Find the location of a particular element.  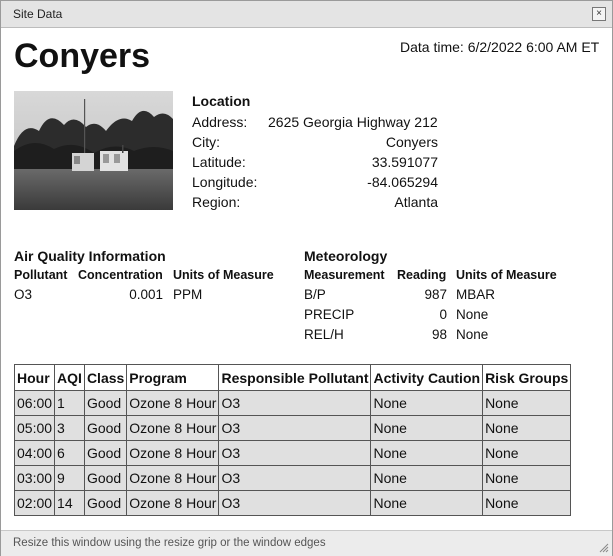

col-responsible-pollutant: Responsible Pollutant is located at coordinates (295, 377).